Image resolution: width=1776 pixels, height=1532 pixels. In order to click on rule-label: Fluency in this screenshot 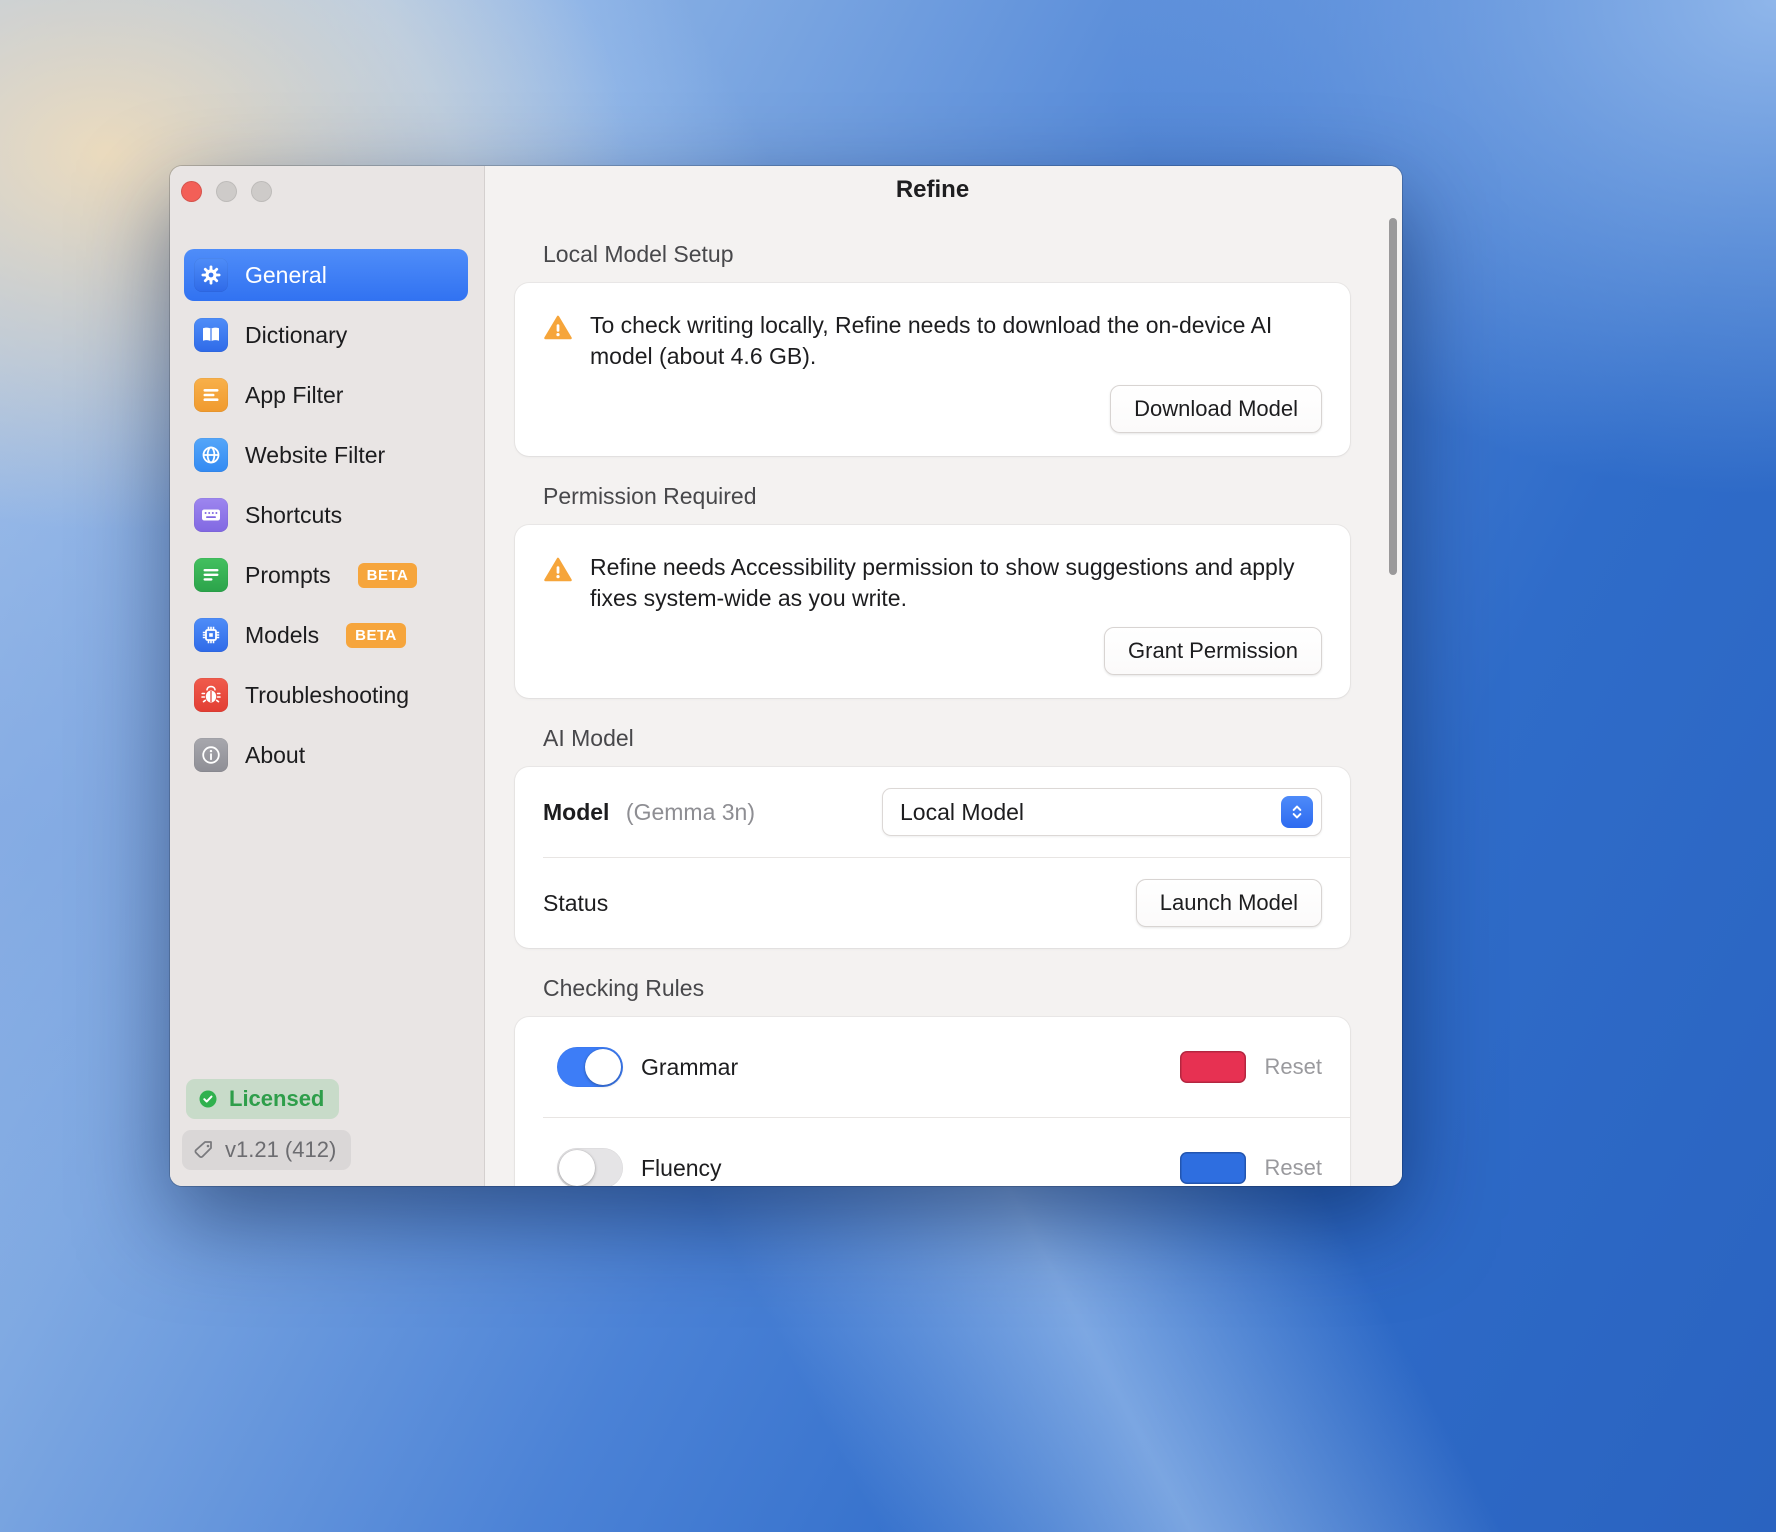, I will do `click(681, 1167)`.